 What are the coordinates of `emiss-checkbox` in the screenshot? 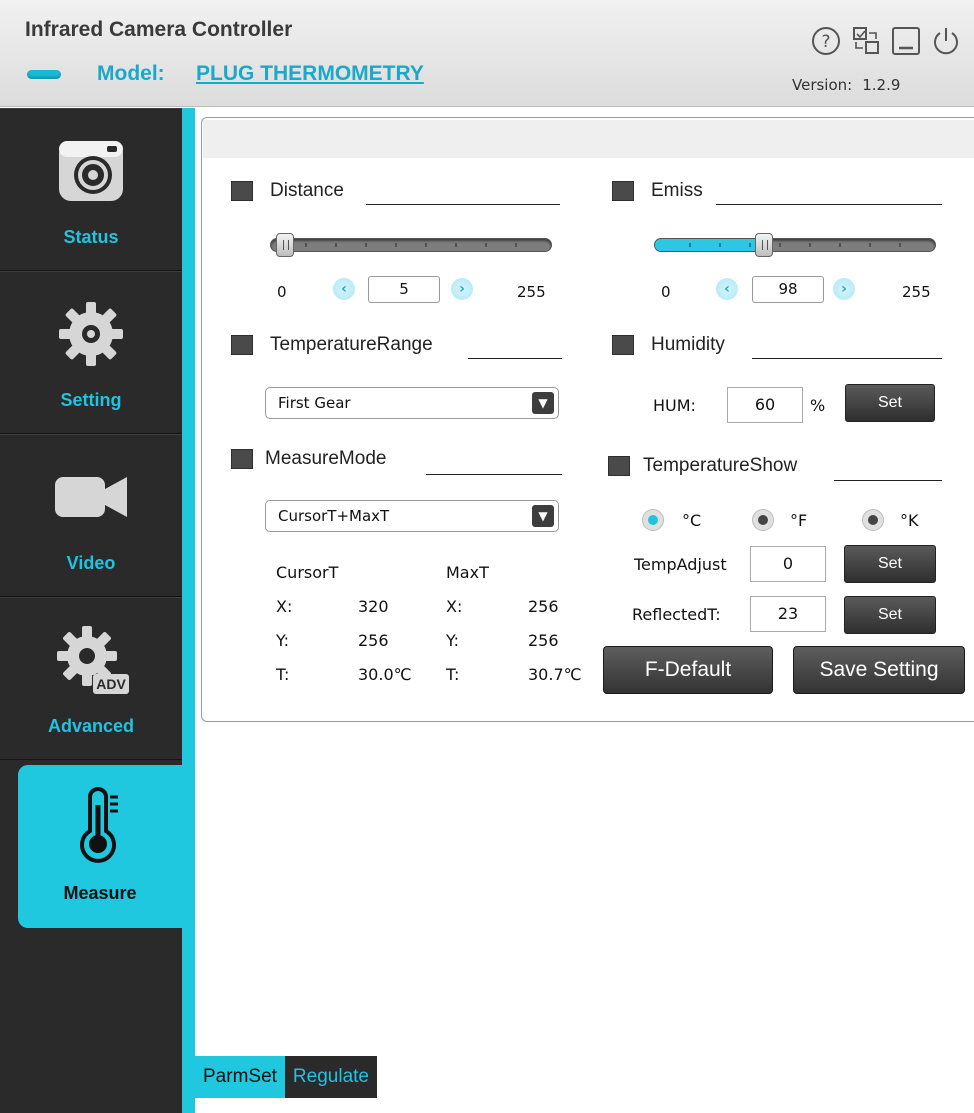 It's located at (623, 191).